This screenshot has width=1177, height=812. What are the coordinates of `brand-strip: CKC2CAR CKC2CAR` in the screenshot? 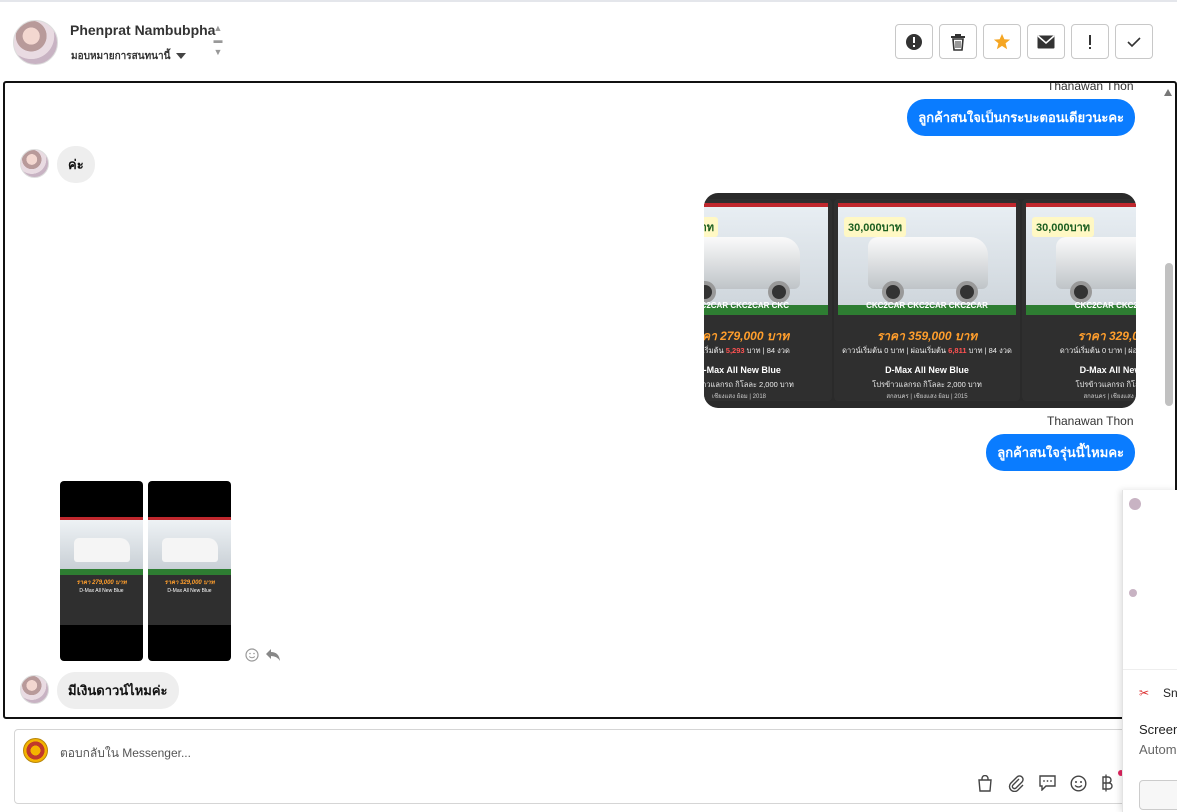 It's located at (1105, 305).